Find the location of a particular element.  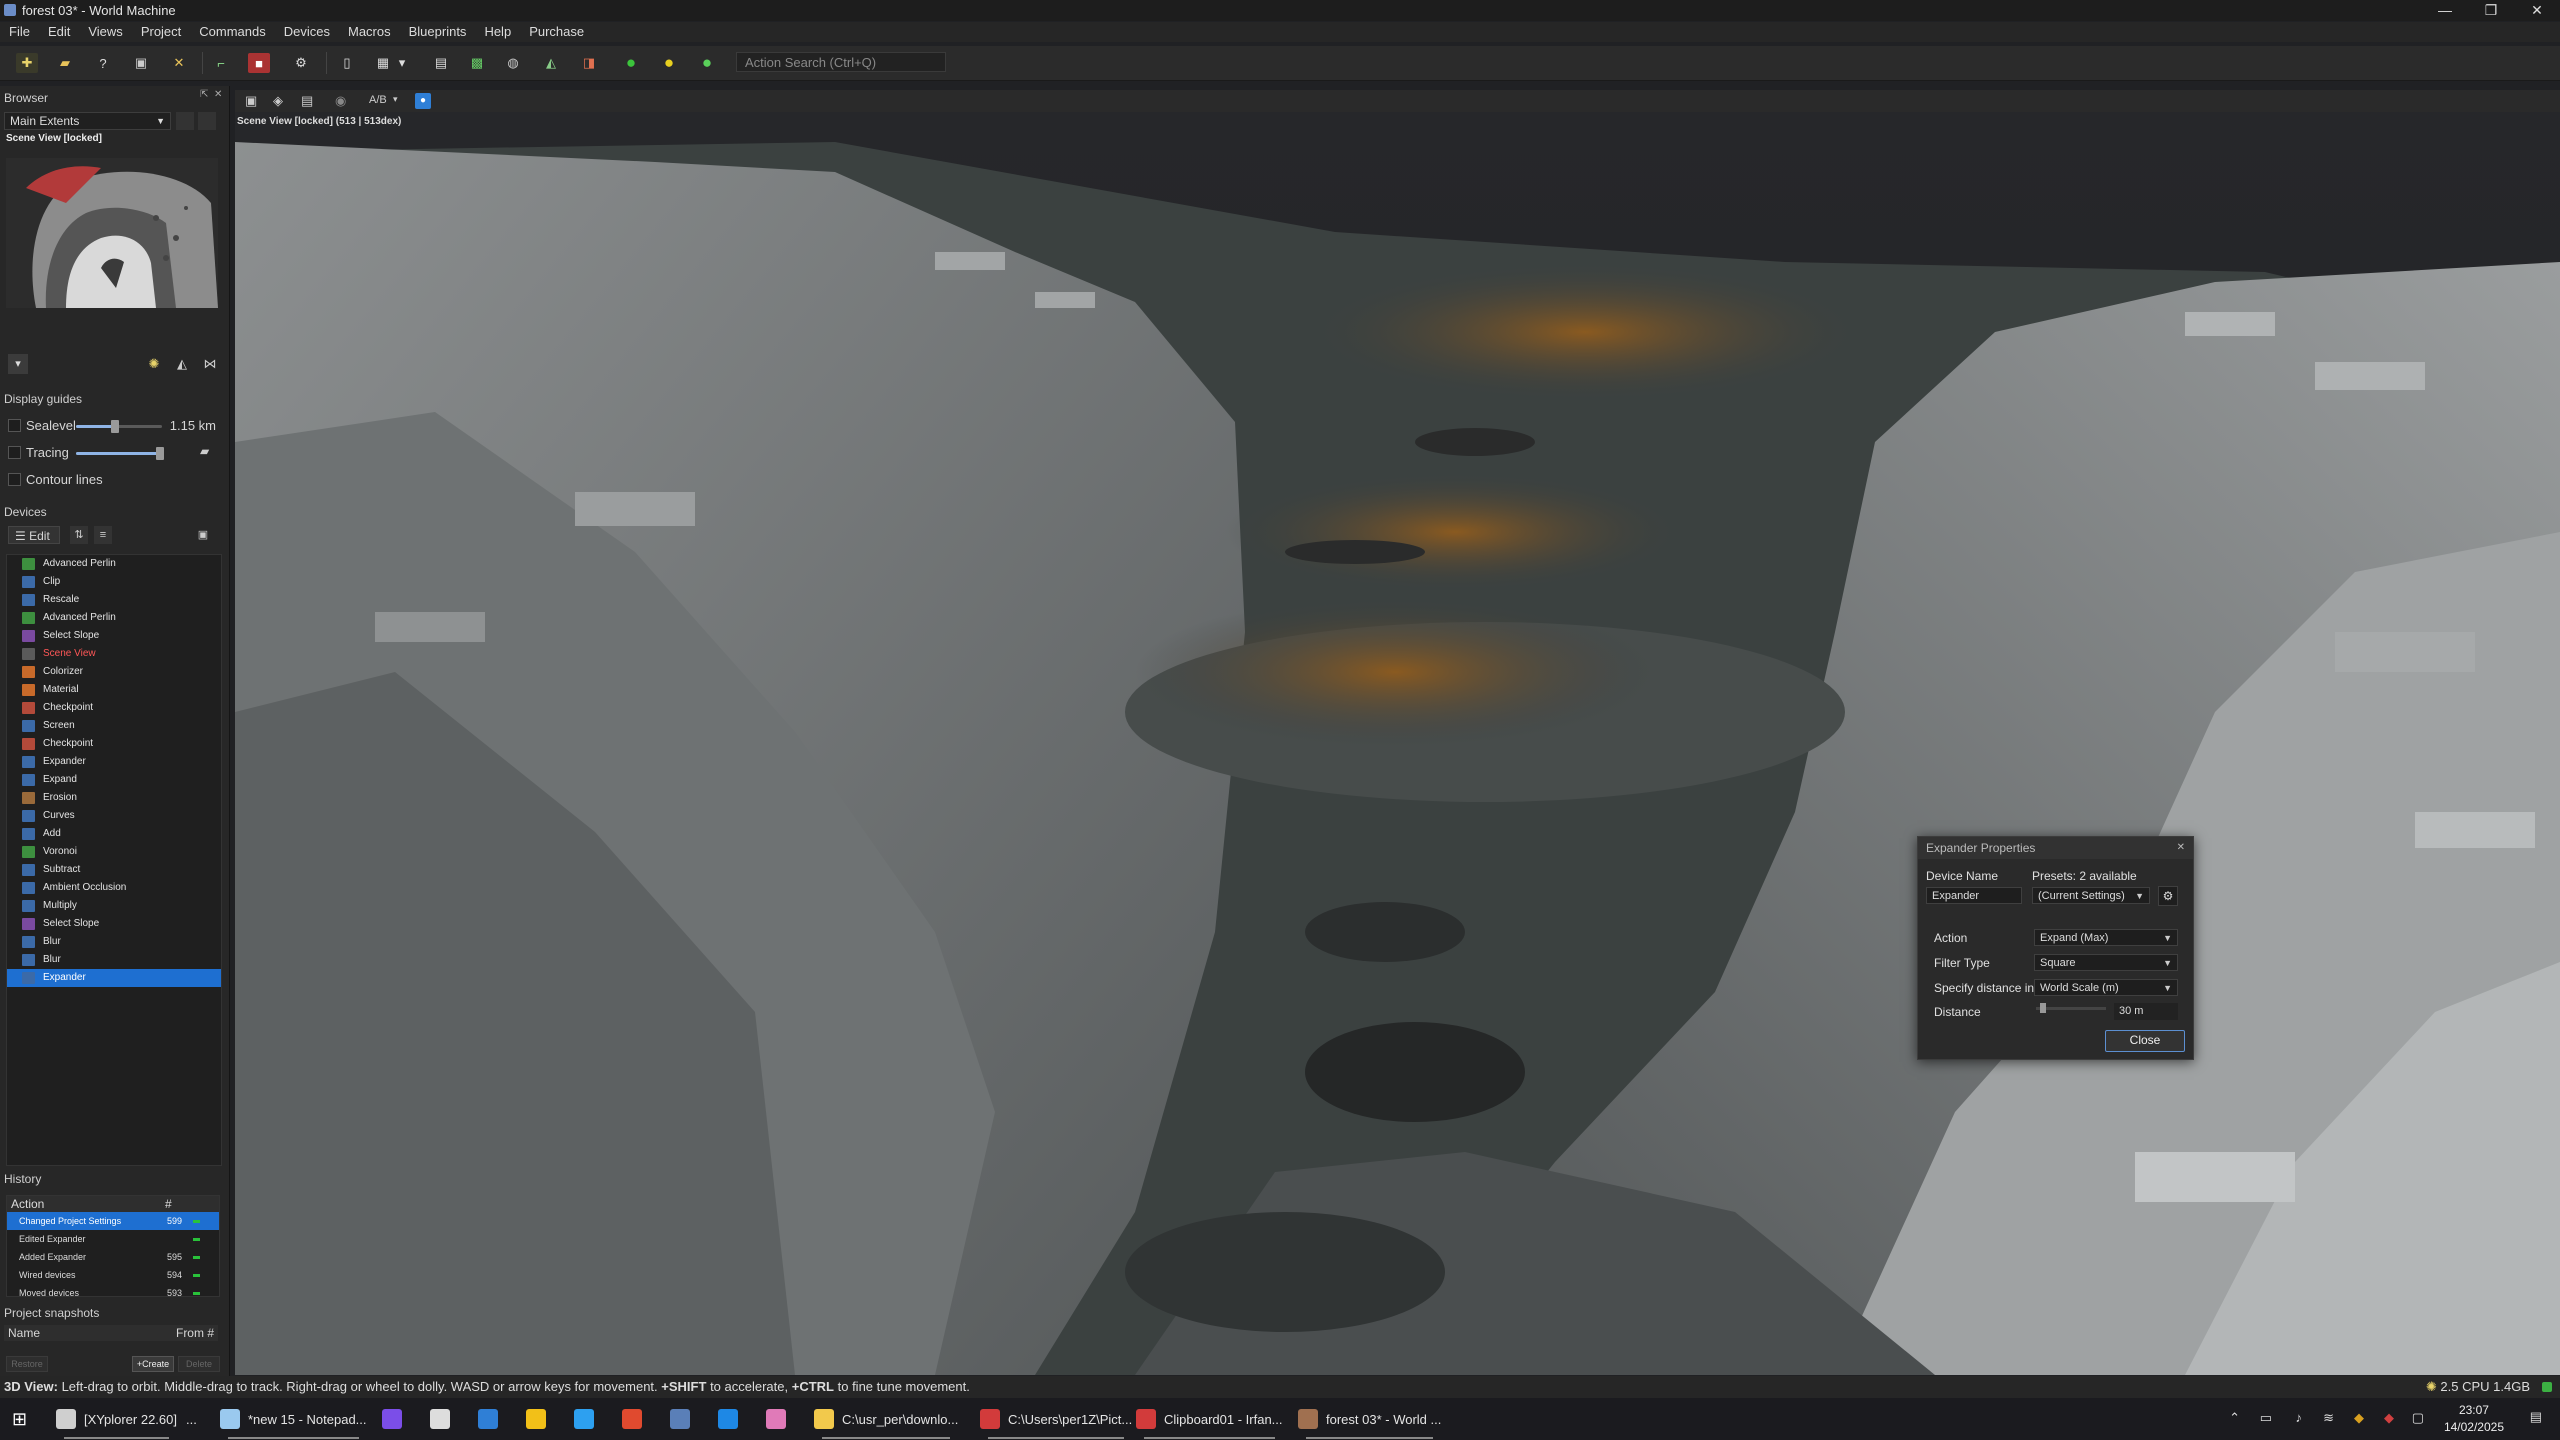

create-snapshot-button: +Create is located at coordinates (153, 1364).